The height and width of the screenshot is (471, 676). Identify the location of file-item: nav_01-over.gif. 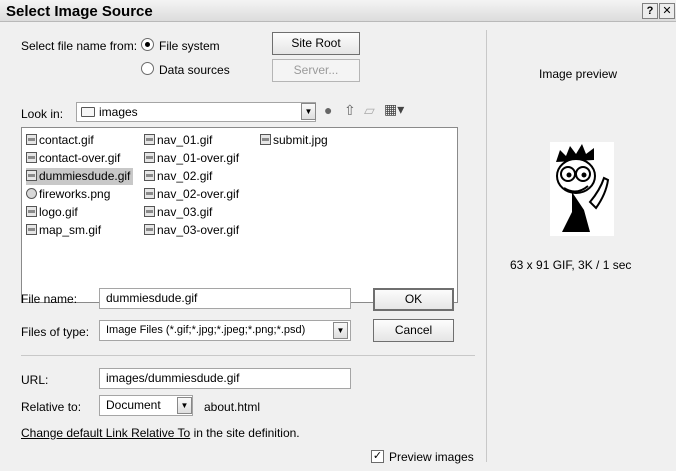
(193, 158).